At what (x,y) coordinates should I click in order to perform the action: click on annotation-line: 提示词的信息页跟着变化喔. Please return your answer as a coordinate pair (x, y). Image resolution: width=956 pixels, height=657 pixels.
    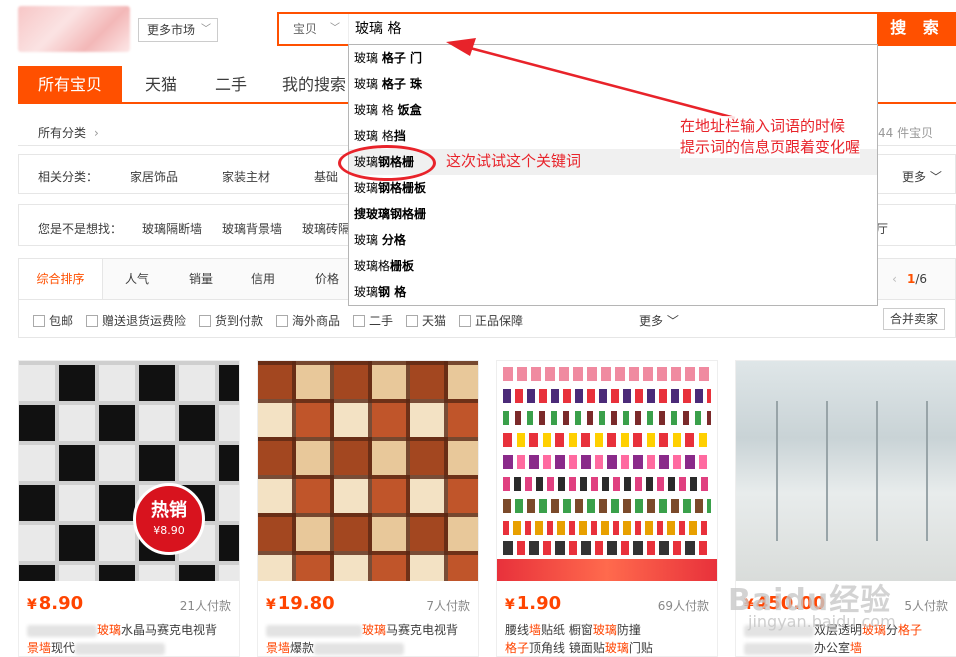
    Looking at the image, I should click on (770, 147).